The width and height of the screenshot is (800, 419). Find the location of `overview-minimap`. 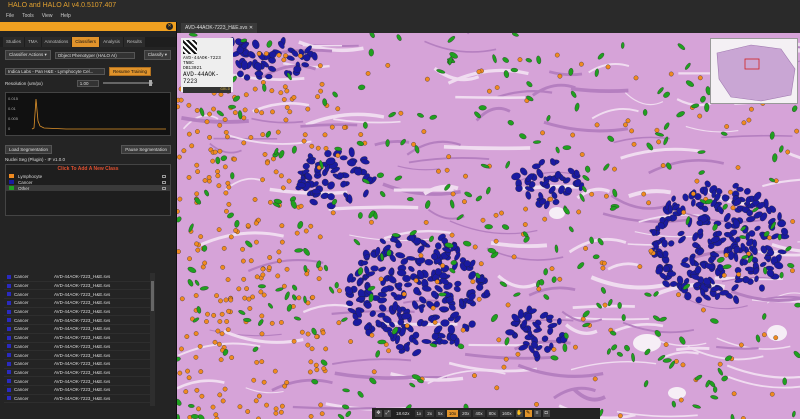

overview-minimap is located at coordinates (754, 71).